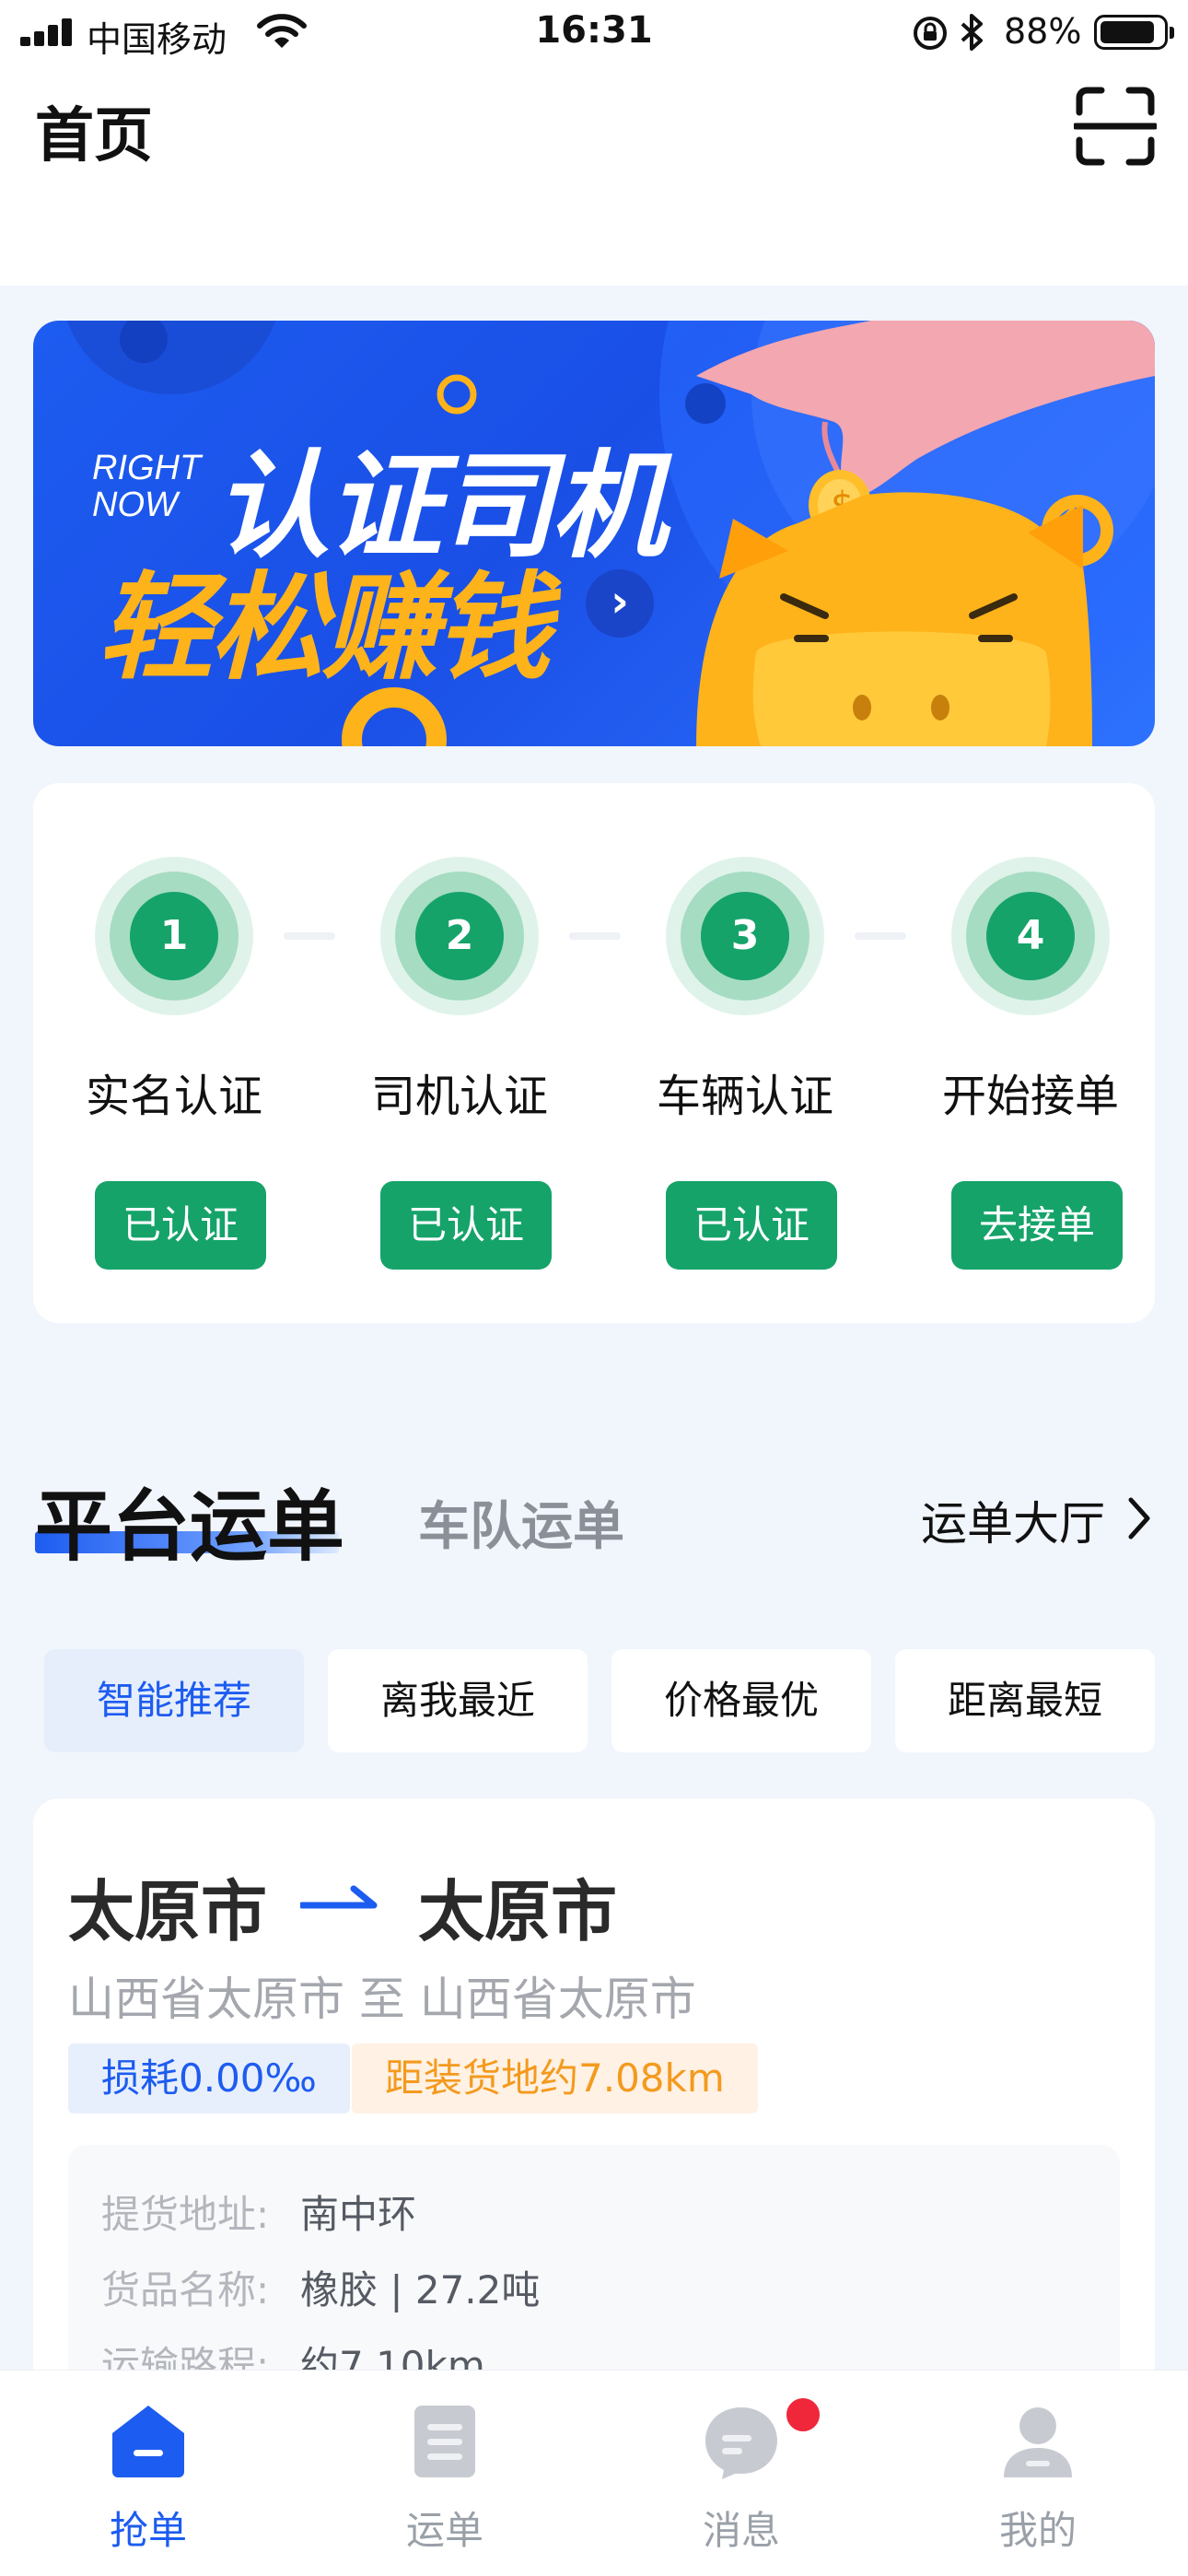  What do you see at coordinates (444, 2441) in the screenshot?
I see `document-icon` at bounding box center [444, 2441].